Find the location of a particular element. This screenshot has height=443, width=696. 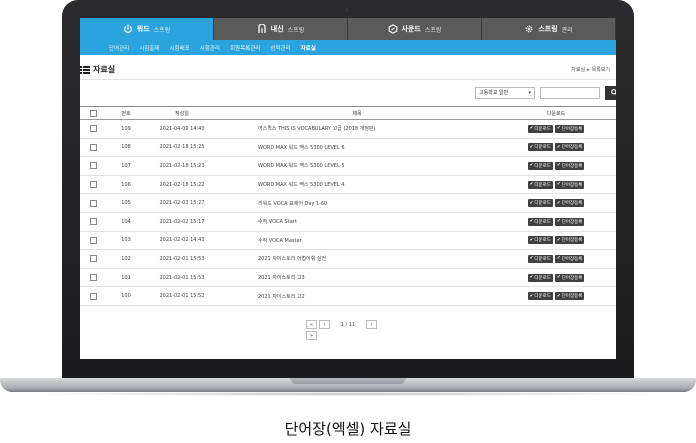

school-level-select: 고등학교 일반 ▾ is located at coordinates (505, 92).